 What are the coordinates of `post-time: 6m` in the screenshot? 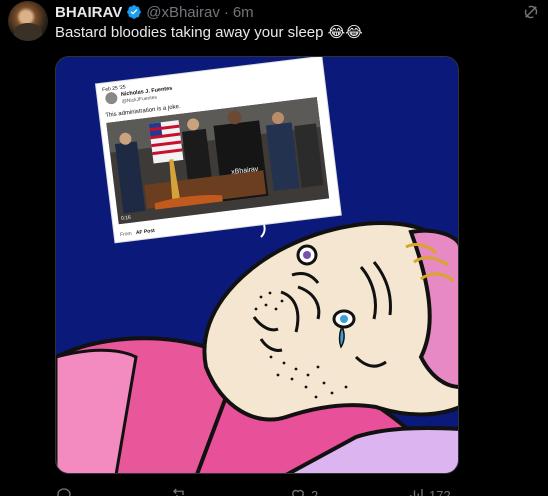 It's located at (243, 12).